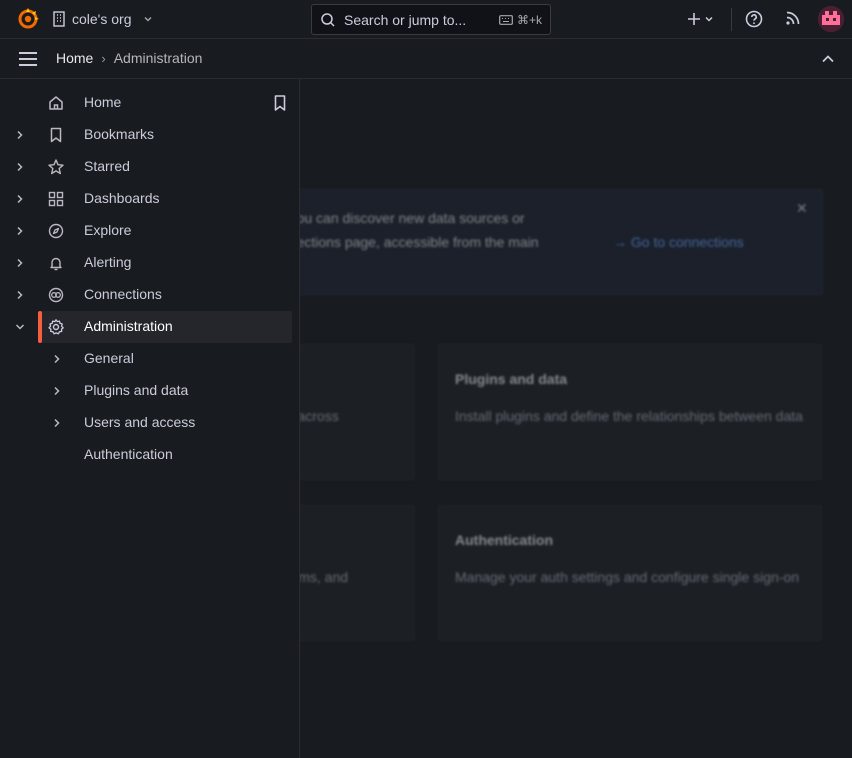  I want to click on sidebar-item-label: Bookmarks, so click(119, 134).